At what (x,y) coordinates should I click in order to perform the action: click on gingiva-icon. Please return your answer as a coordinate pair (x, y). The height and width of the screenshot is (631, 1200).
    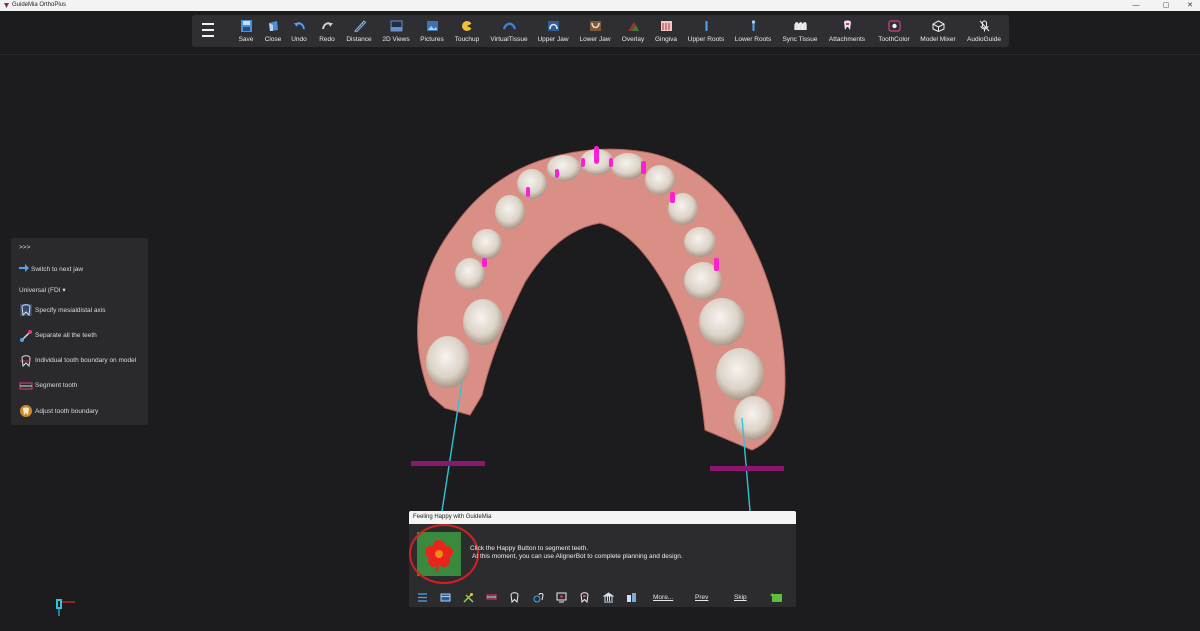
    Looking at the image, I should click on (666, 26).